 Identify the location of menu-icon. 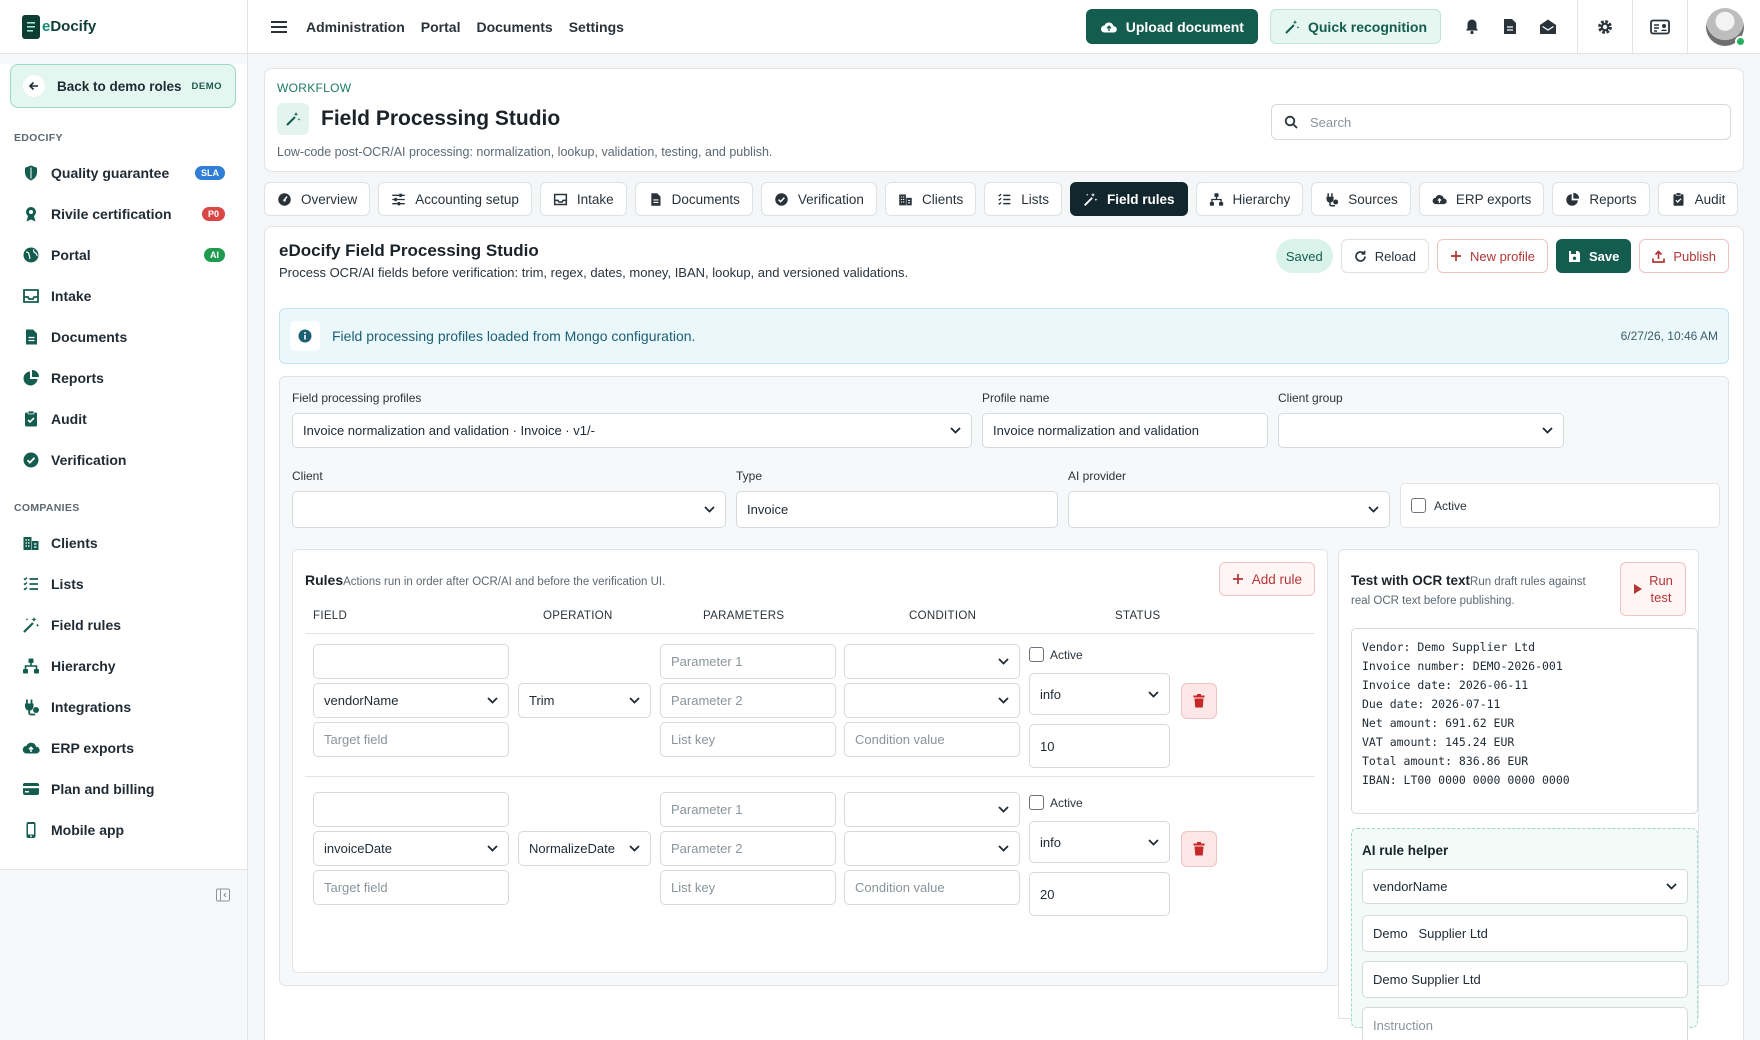
(279, 27).